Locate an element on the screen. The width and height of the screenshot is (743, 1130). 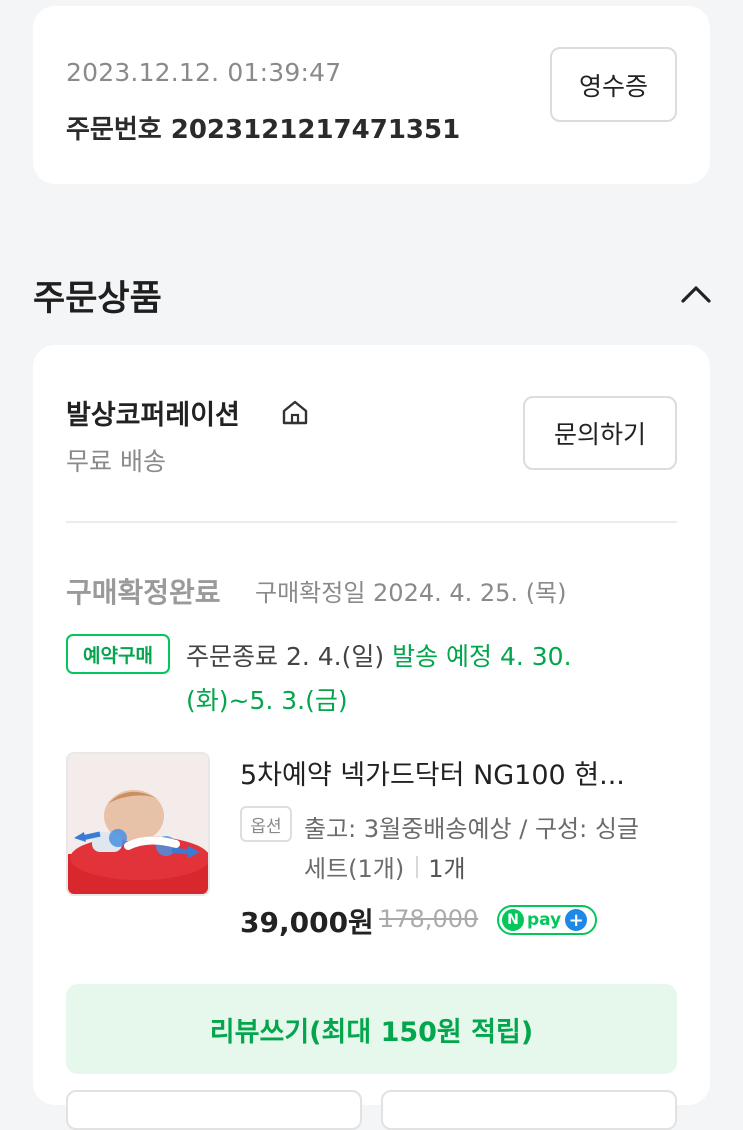
receipt-button: 영수증 is located at coordinates (613, 84).